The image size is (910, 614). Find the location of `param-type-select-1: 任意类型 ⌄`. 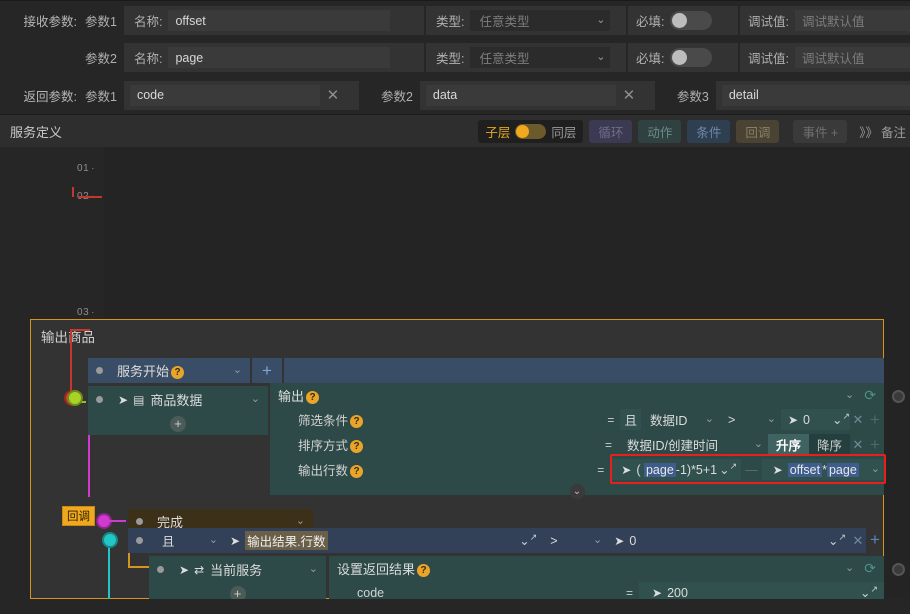

param-type-select-1: 任意类型 ⌄ is located at coordinates (540, 20).